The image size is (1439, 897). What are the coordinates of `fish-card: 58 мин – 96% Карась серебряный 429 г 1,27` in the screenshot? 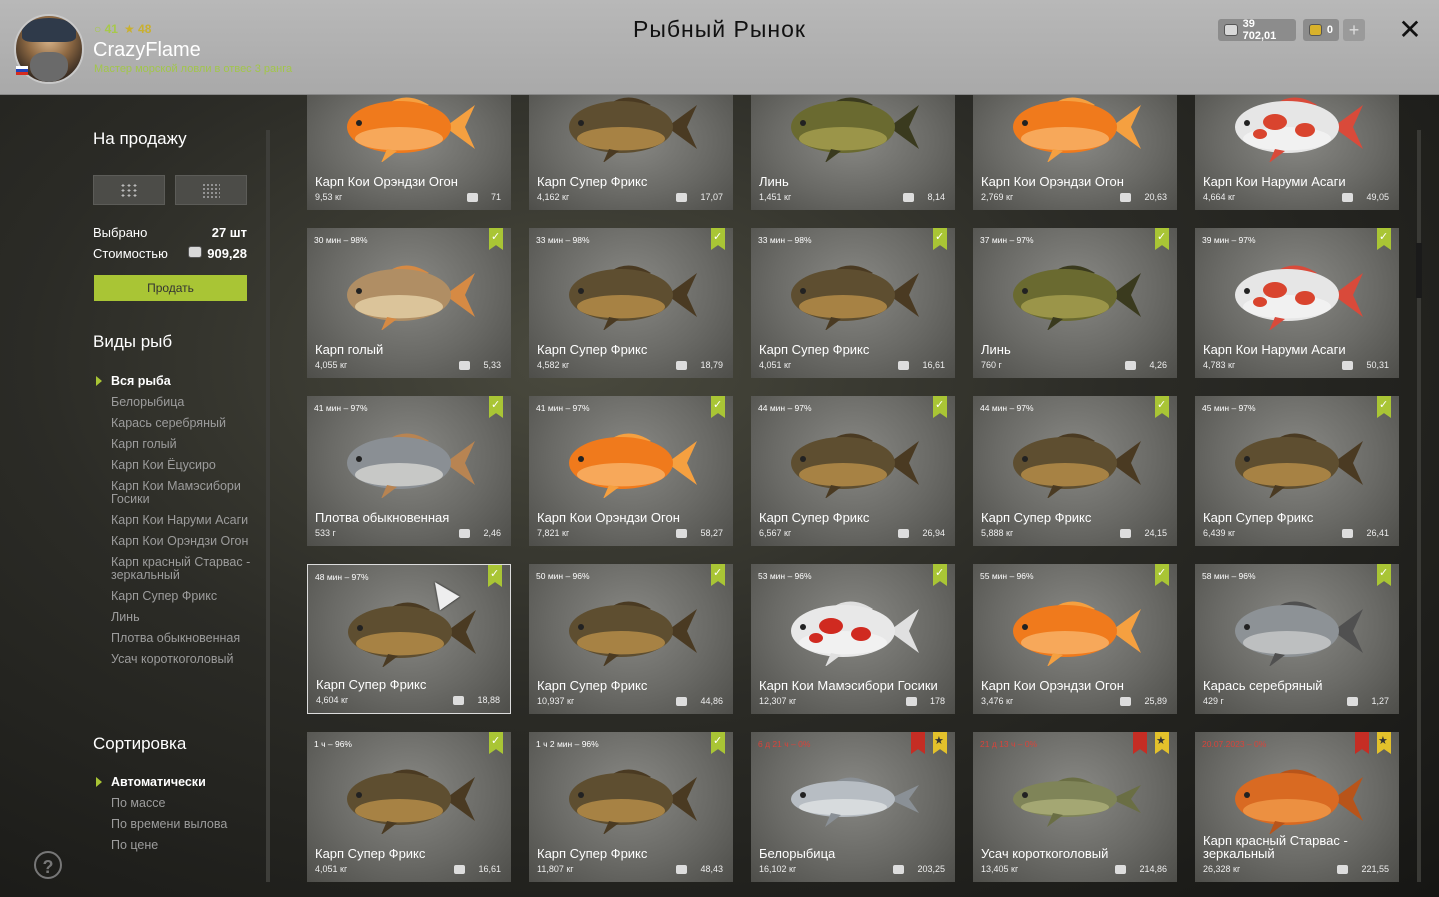 It's located at (1297, 639).